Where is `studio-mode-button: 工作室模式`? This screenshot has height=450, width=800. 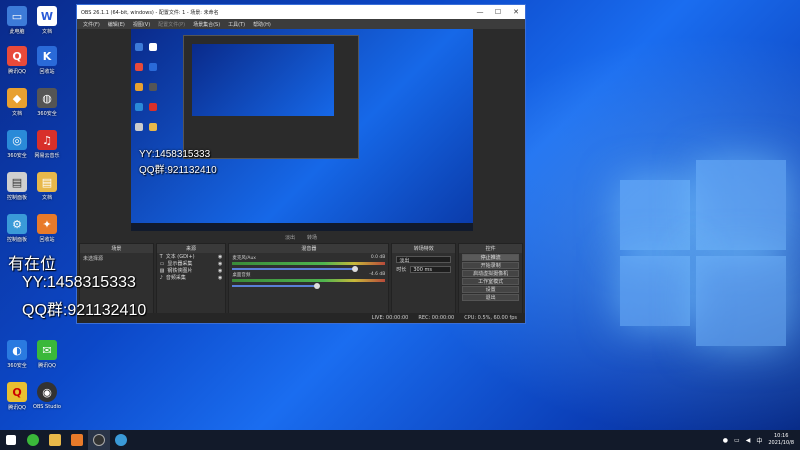 studio-mode-button: 工作室模式 is located at coordinates (490, 281).